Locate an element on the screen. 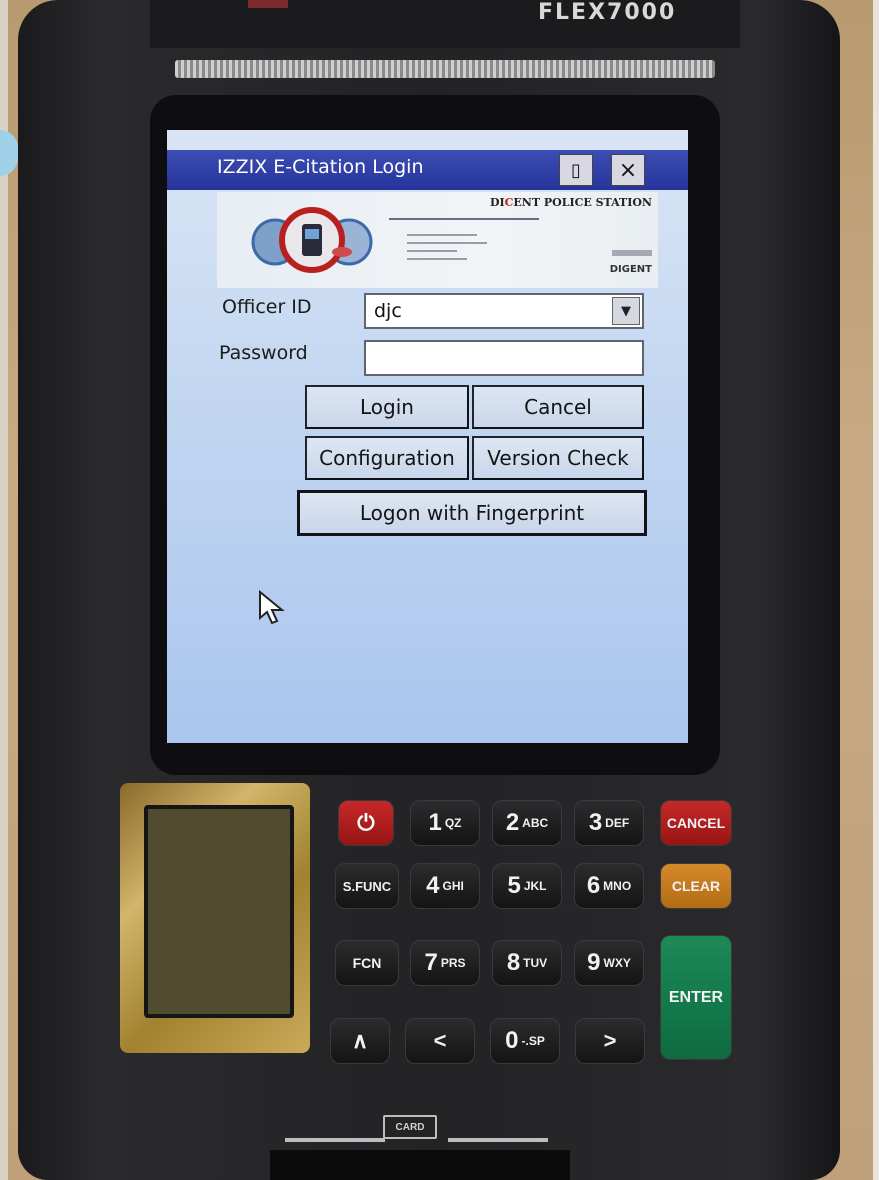  key-1: 1 QZ is located at coordinates (445, 823).